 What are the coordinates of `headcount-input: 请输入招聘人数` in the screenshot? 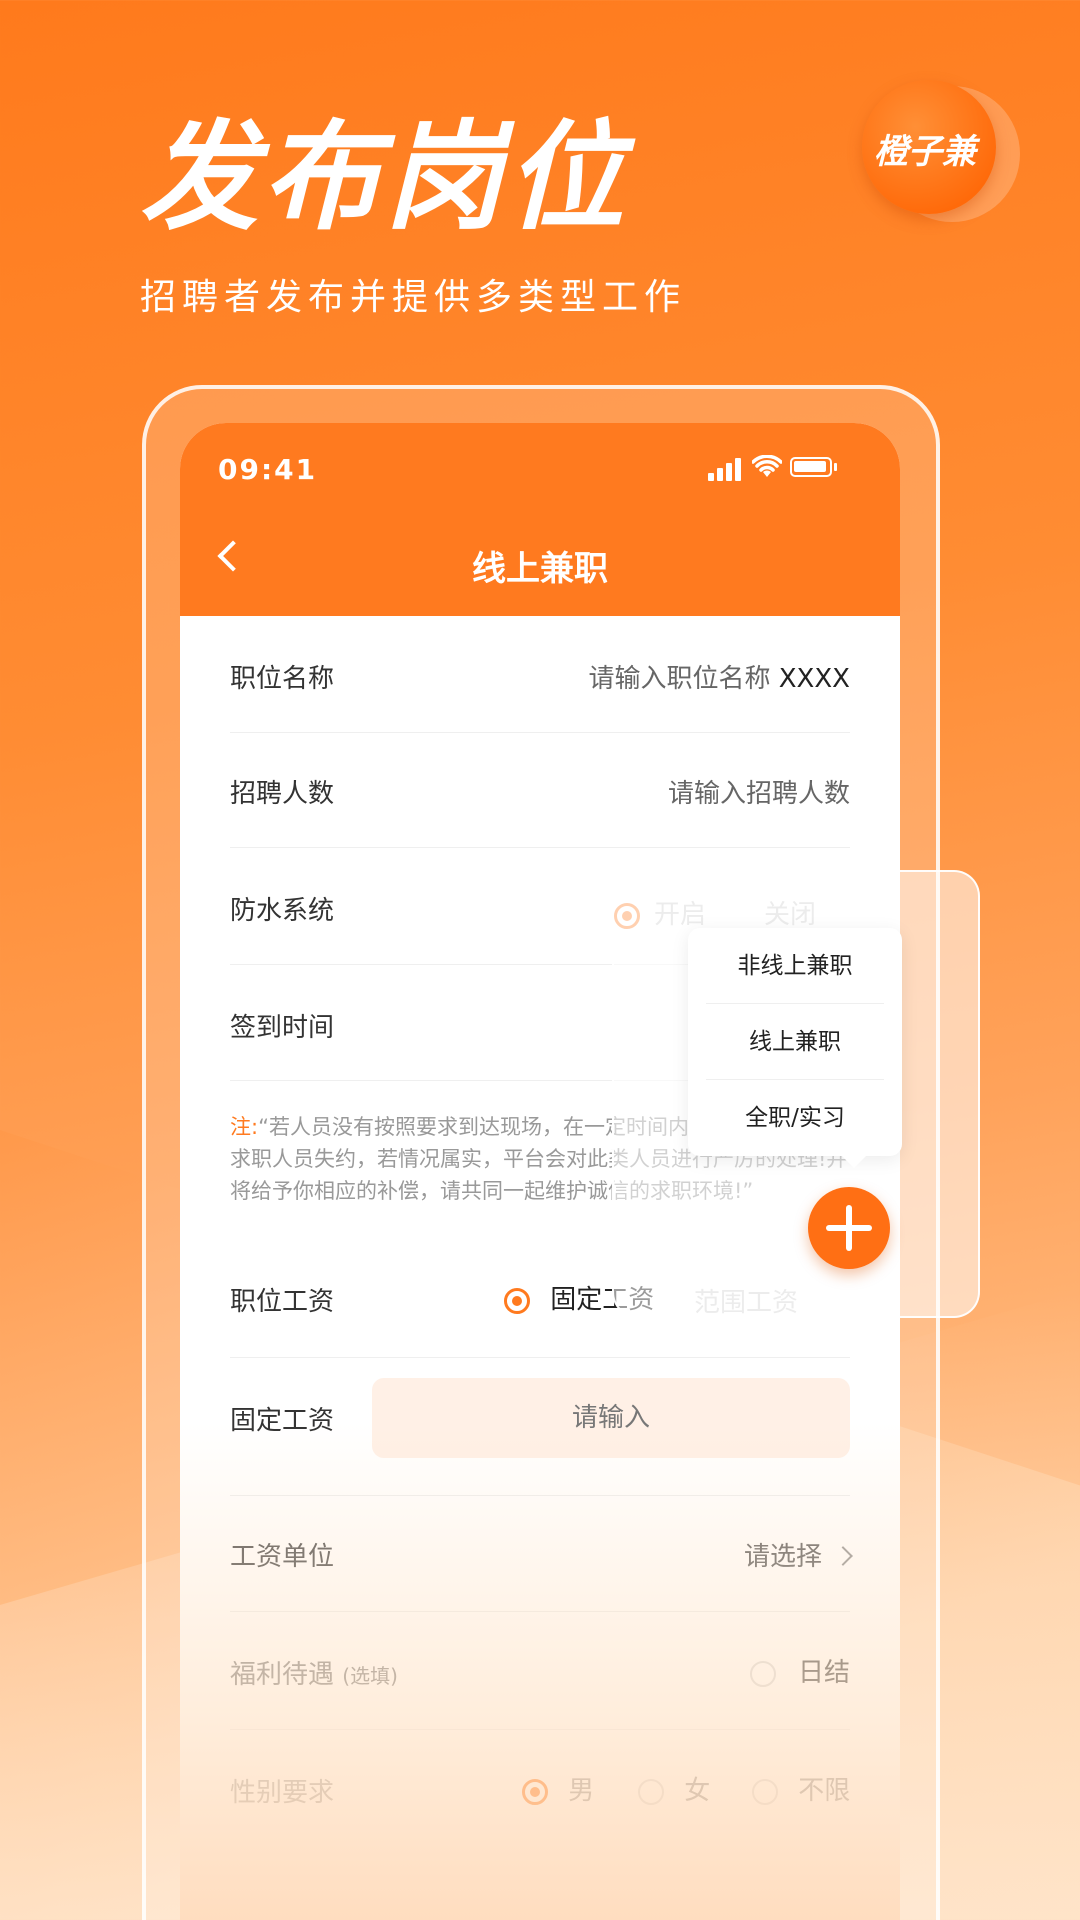 It's located at (759, 791).